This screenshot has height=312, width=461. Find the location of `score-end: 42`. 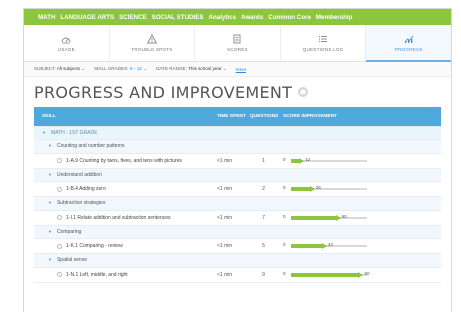

score-end: 42 is located at coordinates (330, 244).